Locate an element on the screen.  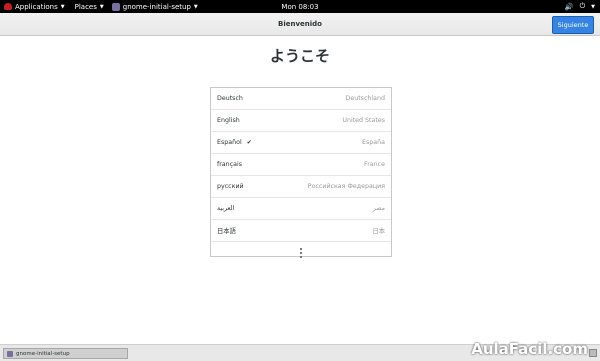
volume-icon: 🔊 is located at coordinates (569, 6).